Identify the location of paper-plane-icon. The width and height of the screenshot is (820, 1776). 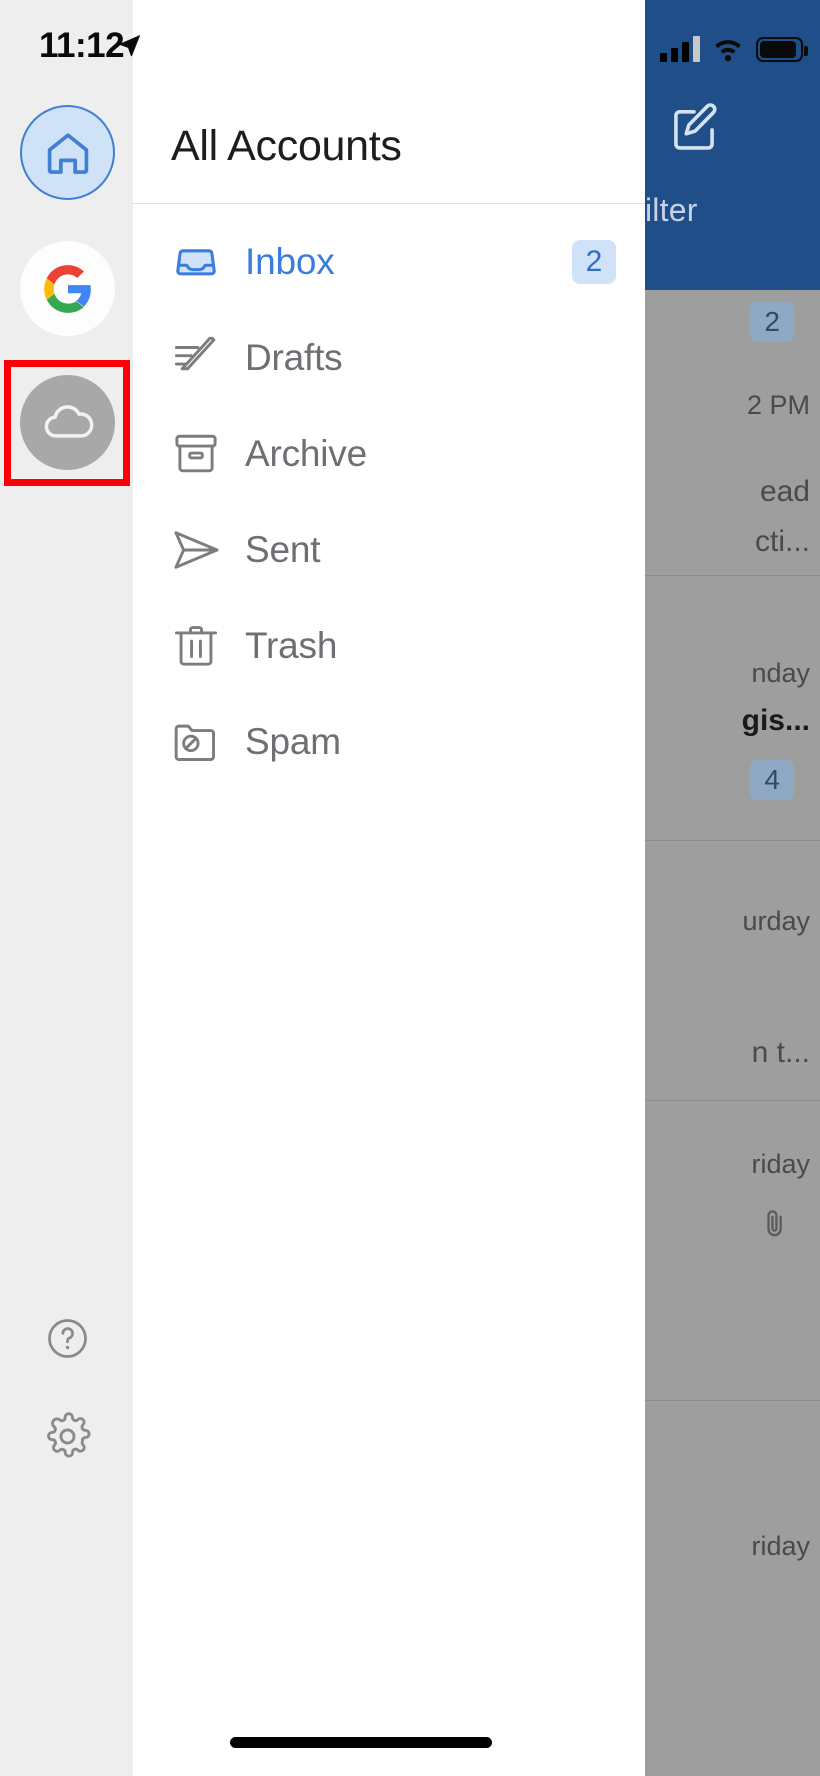
(196, 550).